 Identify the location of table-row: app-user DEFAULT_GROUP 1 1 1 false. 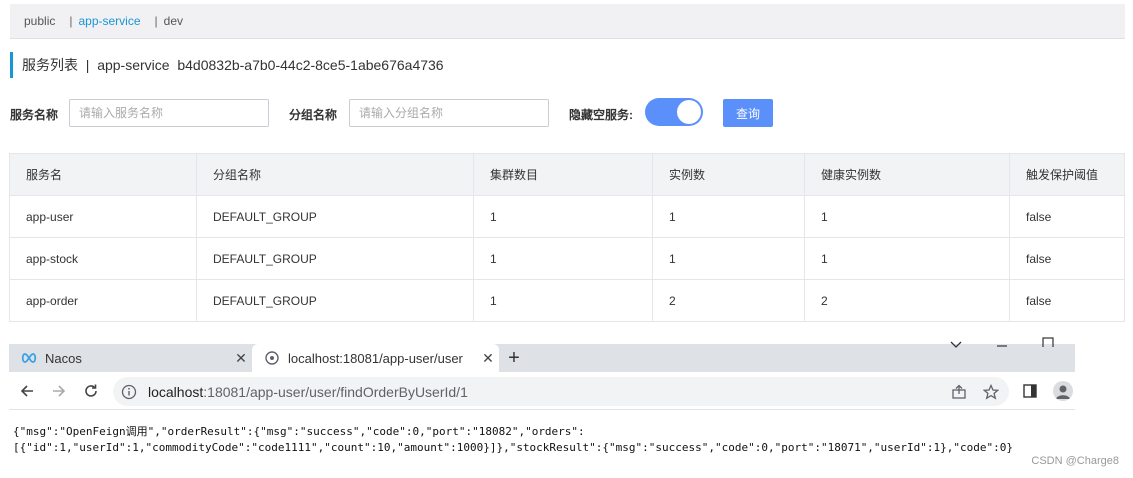
(567, 216).